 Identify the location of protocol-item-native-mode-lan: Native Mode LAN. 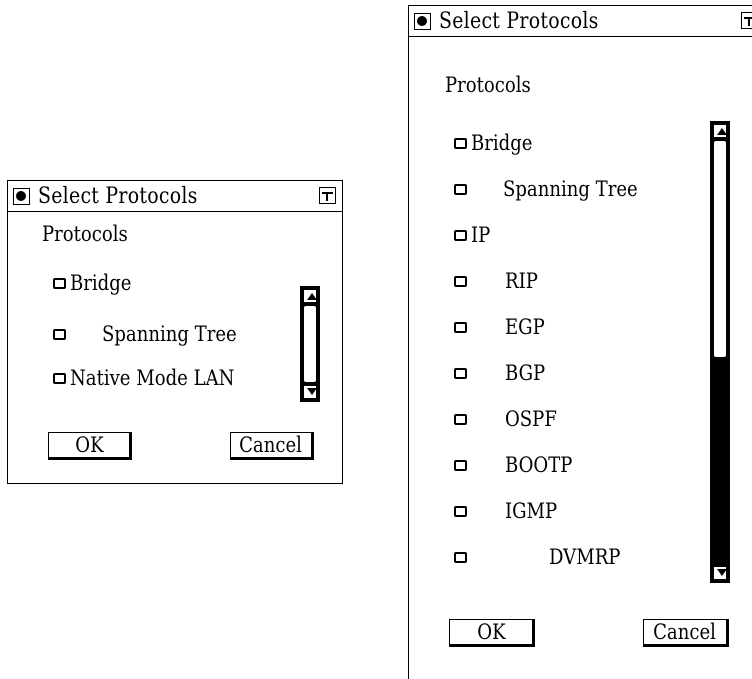
(157, 378).